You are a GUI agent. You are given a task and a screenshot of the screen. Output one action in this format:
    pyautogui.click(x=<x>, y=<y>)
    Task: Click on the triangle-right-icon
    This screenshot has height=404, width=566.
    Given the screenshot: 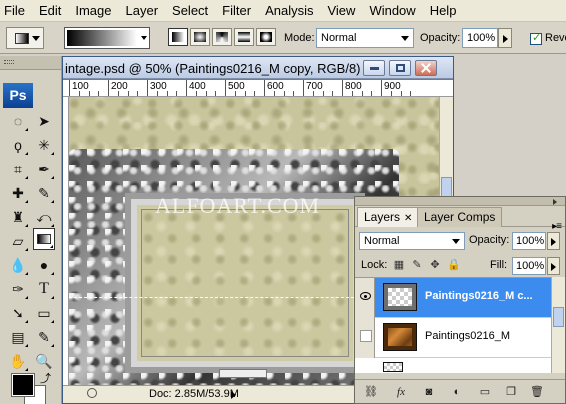 What is the action you would take?
    pyautogui.click(x=233, y=395)
    